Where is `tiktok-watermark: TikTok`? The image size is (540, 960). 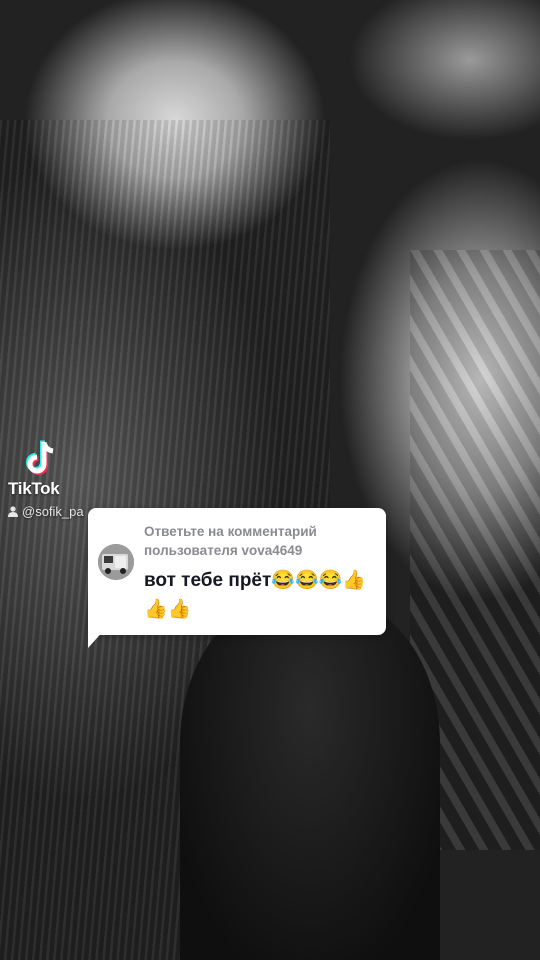
tiktok-watermark: TikTok is located at coordinates (43, 469).